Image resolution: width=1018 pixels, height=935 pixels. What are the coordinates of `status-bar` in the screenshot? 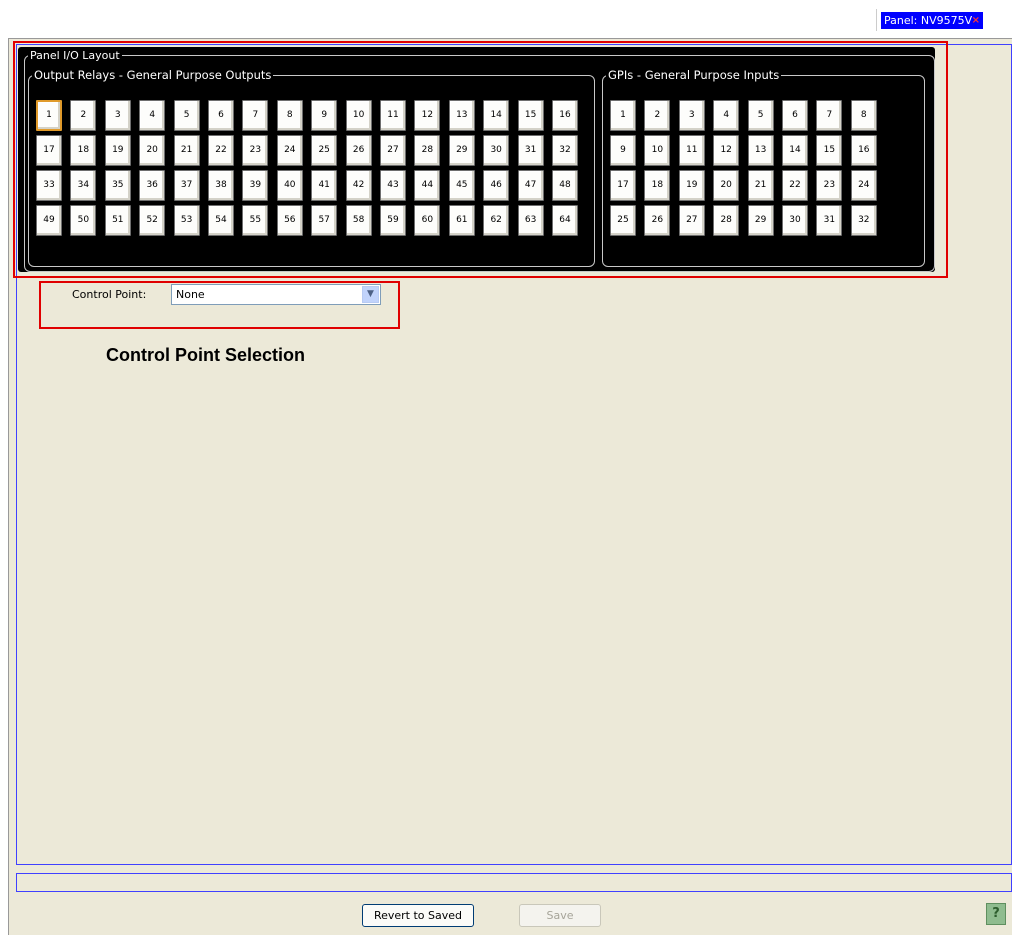 It's located at (514, 882).